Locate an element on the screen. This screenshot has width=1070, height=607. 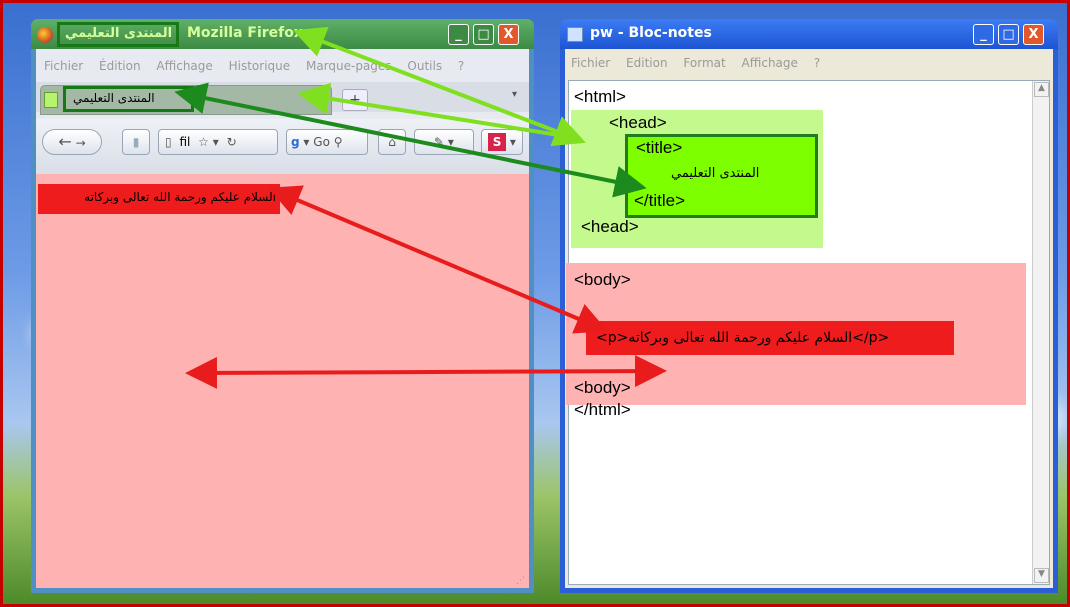
home-icon: ⌂ is located at coordinates (392, 142).